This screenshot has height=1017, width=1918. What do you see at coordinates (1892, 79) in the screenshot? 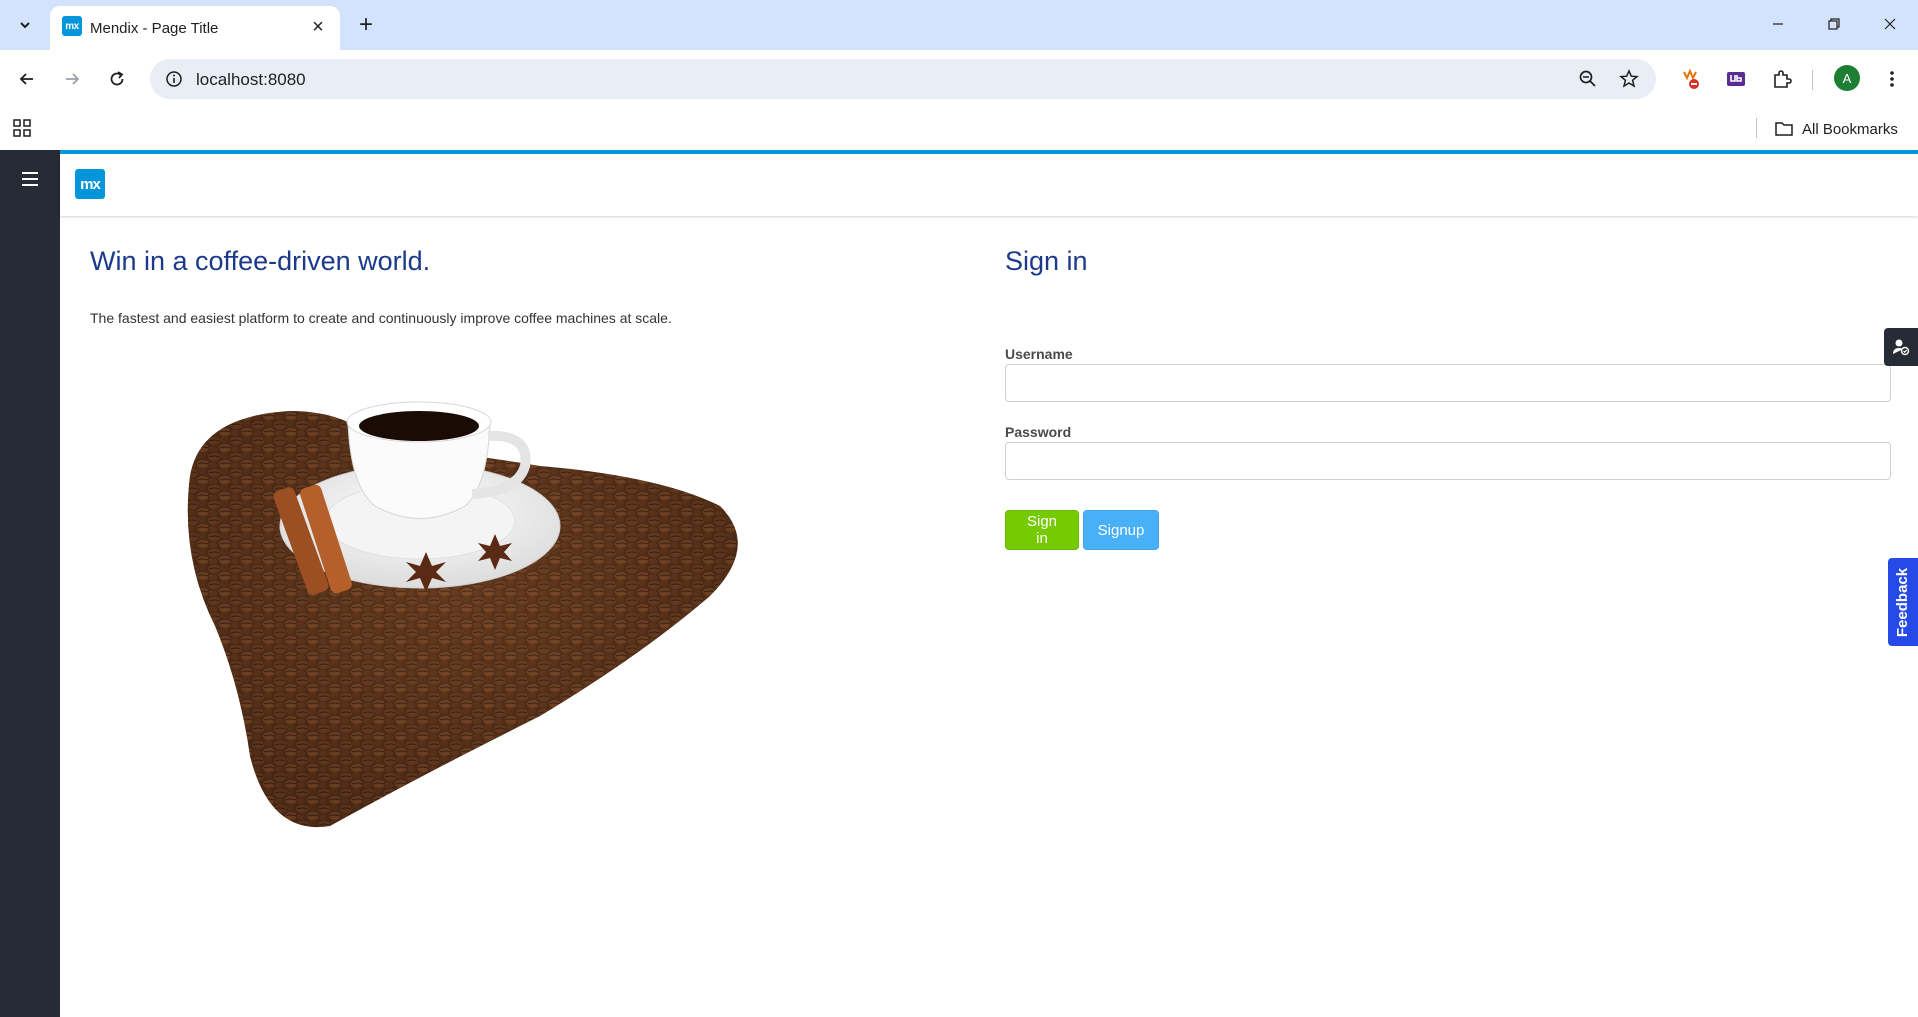
I see `browser-menu-icon` at bounding box center [1892, 79].